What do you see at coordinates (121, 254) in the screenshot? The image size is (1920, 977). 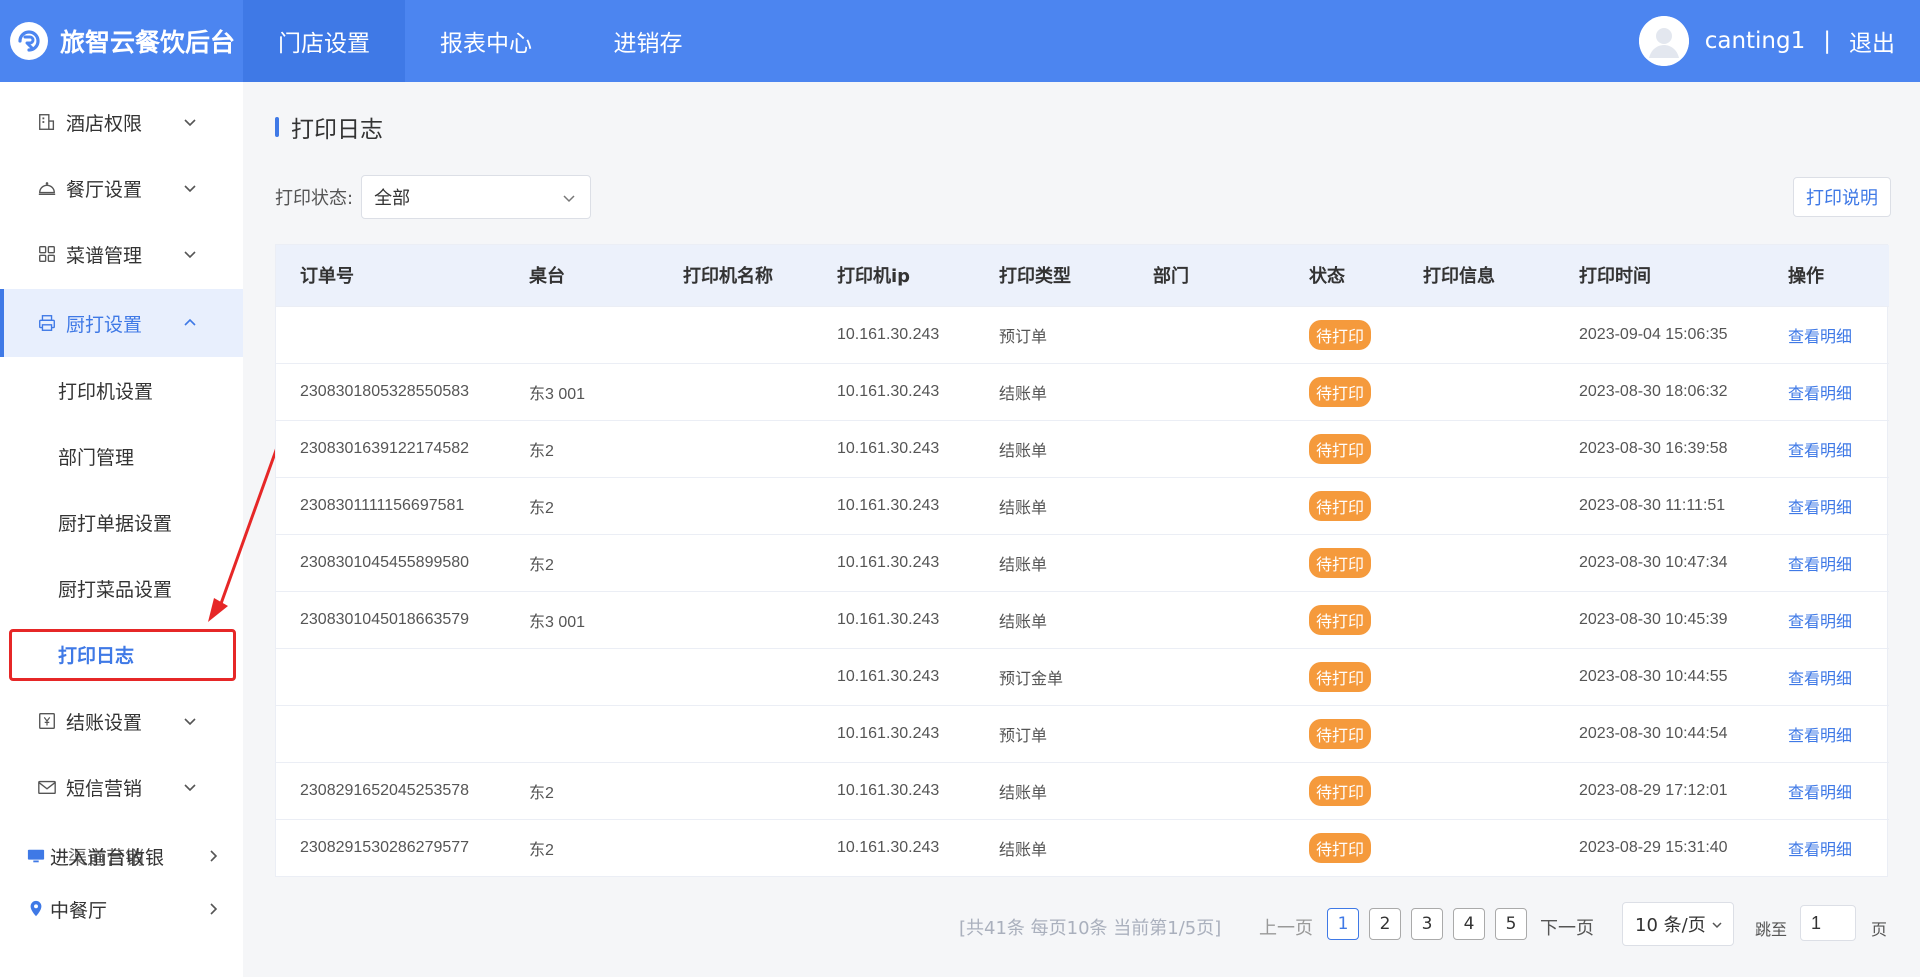 I see `sidebar-item-menu-management: 菜谱管理` at bounding box center [121, 254].